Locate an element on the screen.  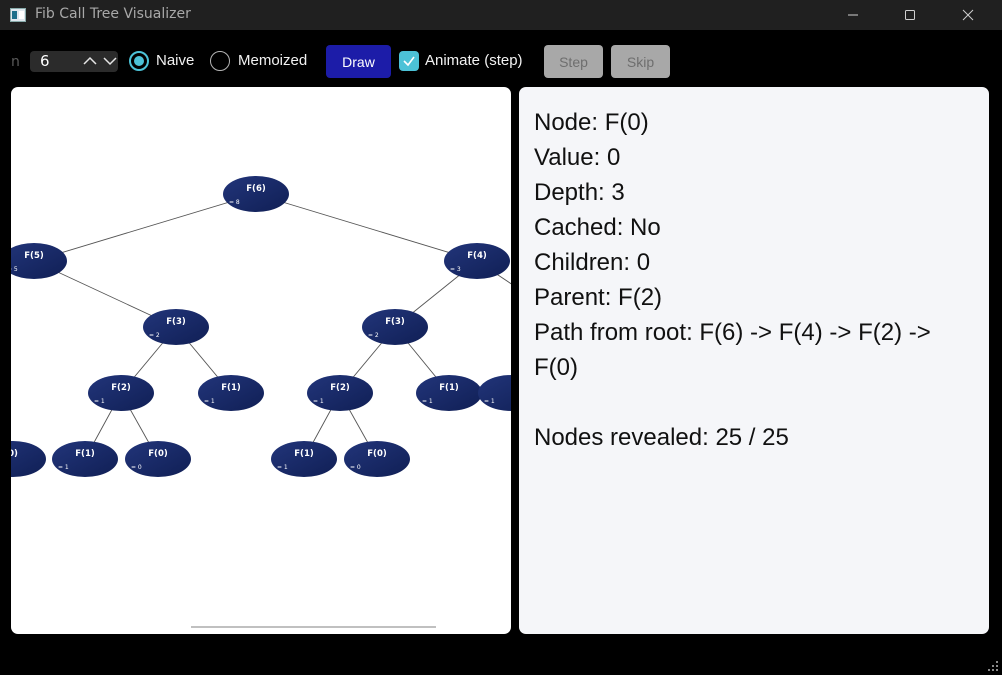
info-path-cont: F(0) is located at coordinates (556, 367).